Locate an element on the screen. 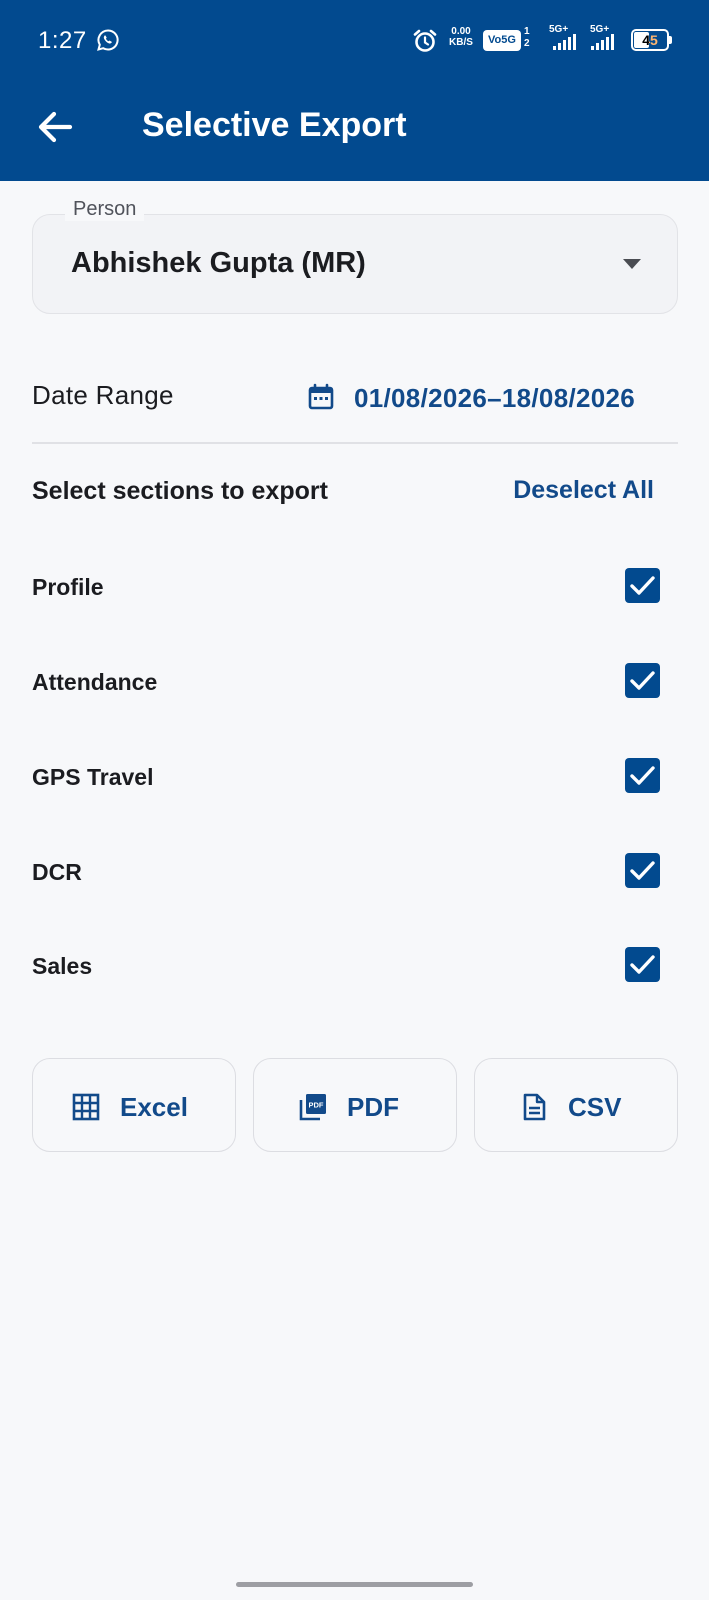 Image resolution: width=709 pixels, height=1600 pixels. document-icon is located at coordinates (534, 1107).